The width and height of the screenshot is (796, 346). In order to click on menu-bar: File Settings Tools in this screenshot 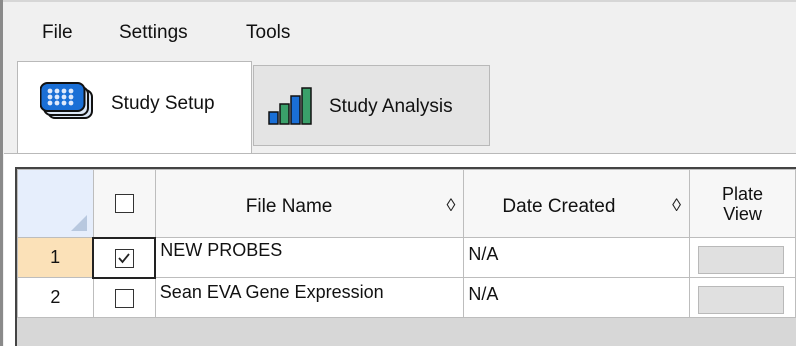, I will do `click(399, 33)`.